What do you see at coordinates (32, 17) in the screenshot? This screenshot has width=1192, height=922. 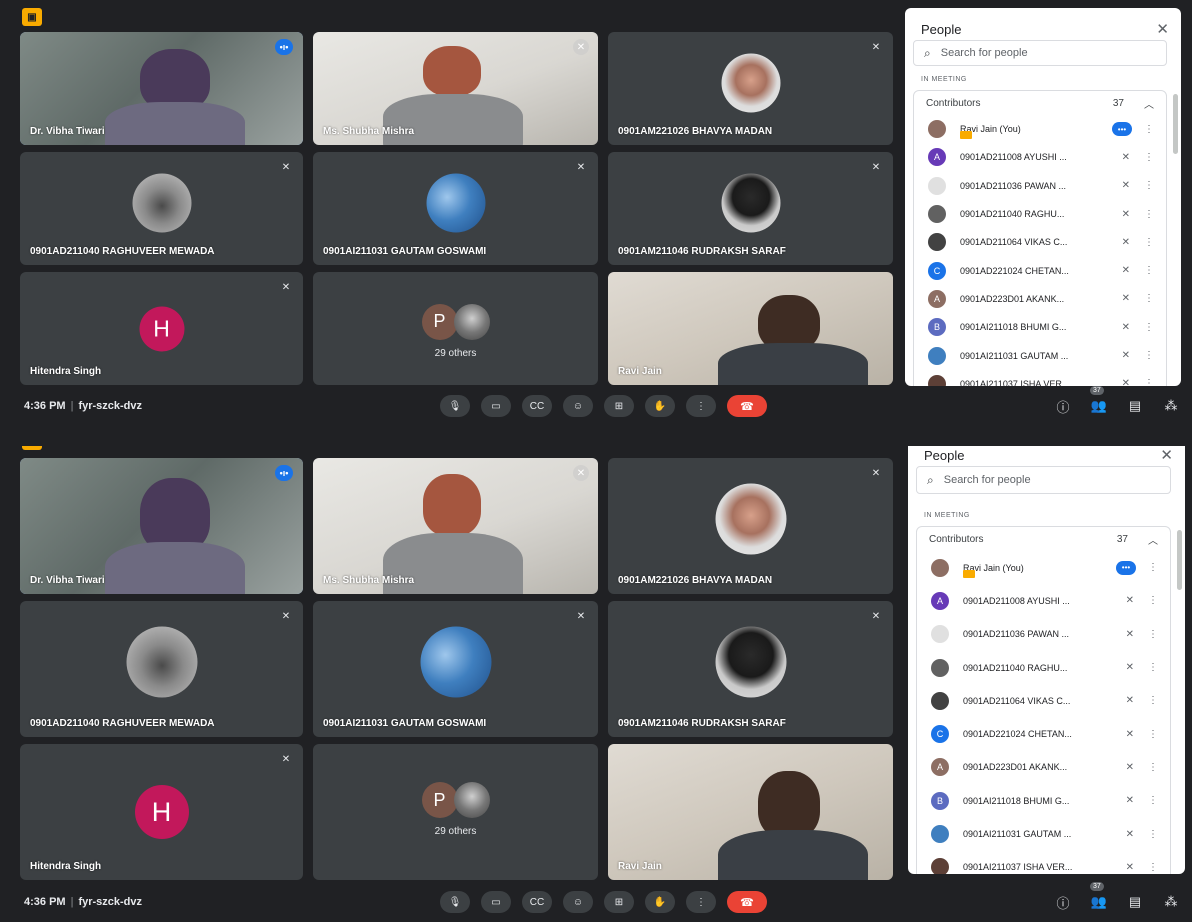 I see `recording-icon: ▣` at bounding box center [32, 17].